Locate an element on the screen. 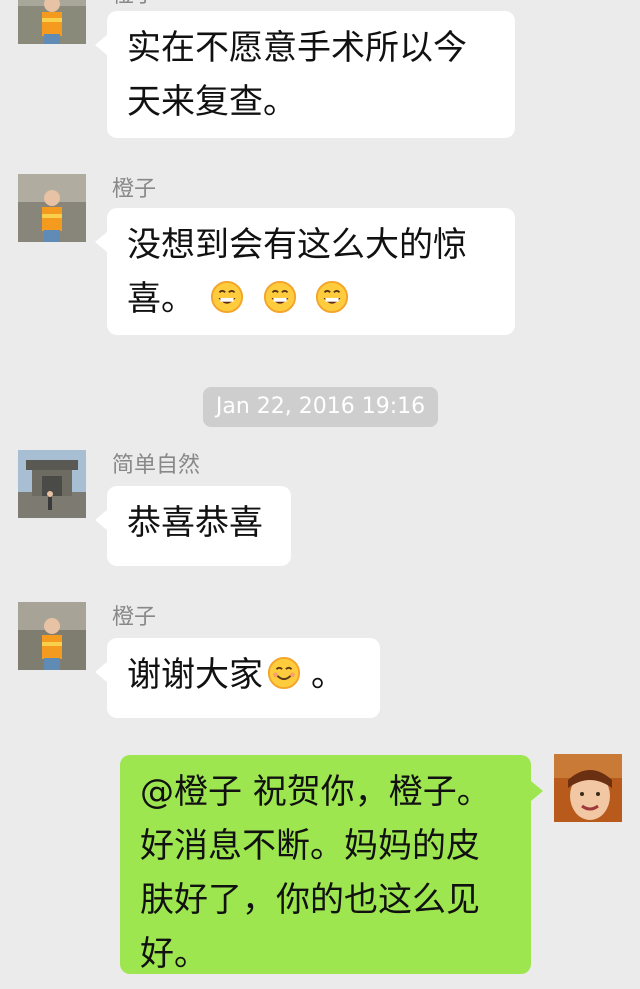 The height and width of the screenshot is (989, 640). timestamp: Jan 22, 2016 19:16 is located at coordinates (320, 407).